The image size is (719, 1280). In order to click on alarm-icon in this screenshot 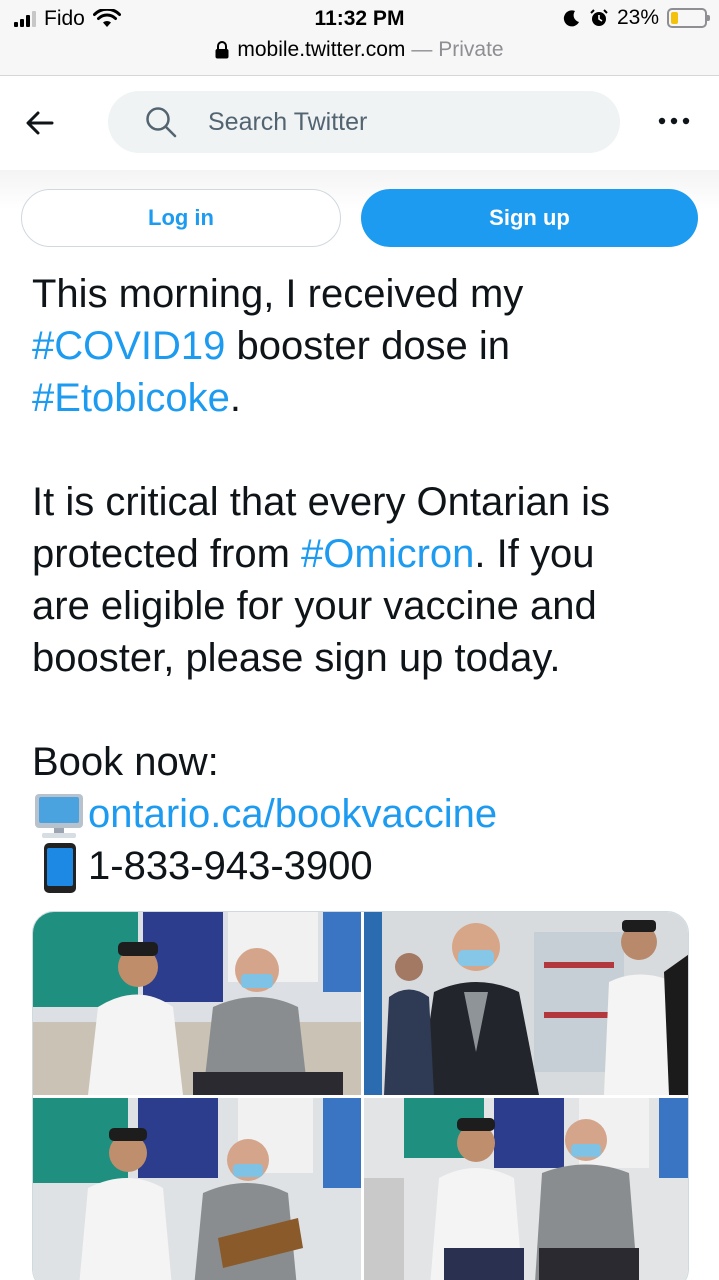, I will do `click(599, 17)`.